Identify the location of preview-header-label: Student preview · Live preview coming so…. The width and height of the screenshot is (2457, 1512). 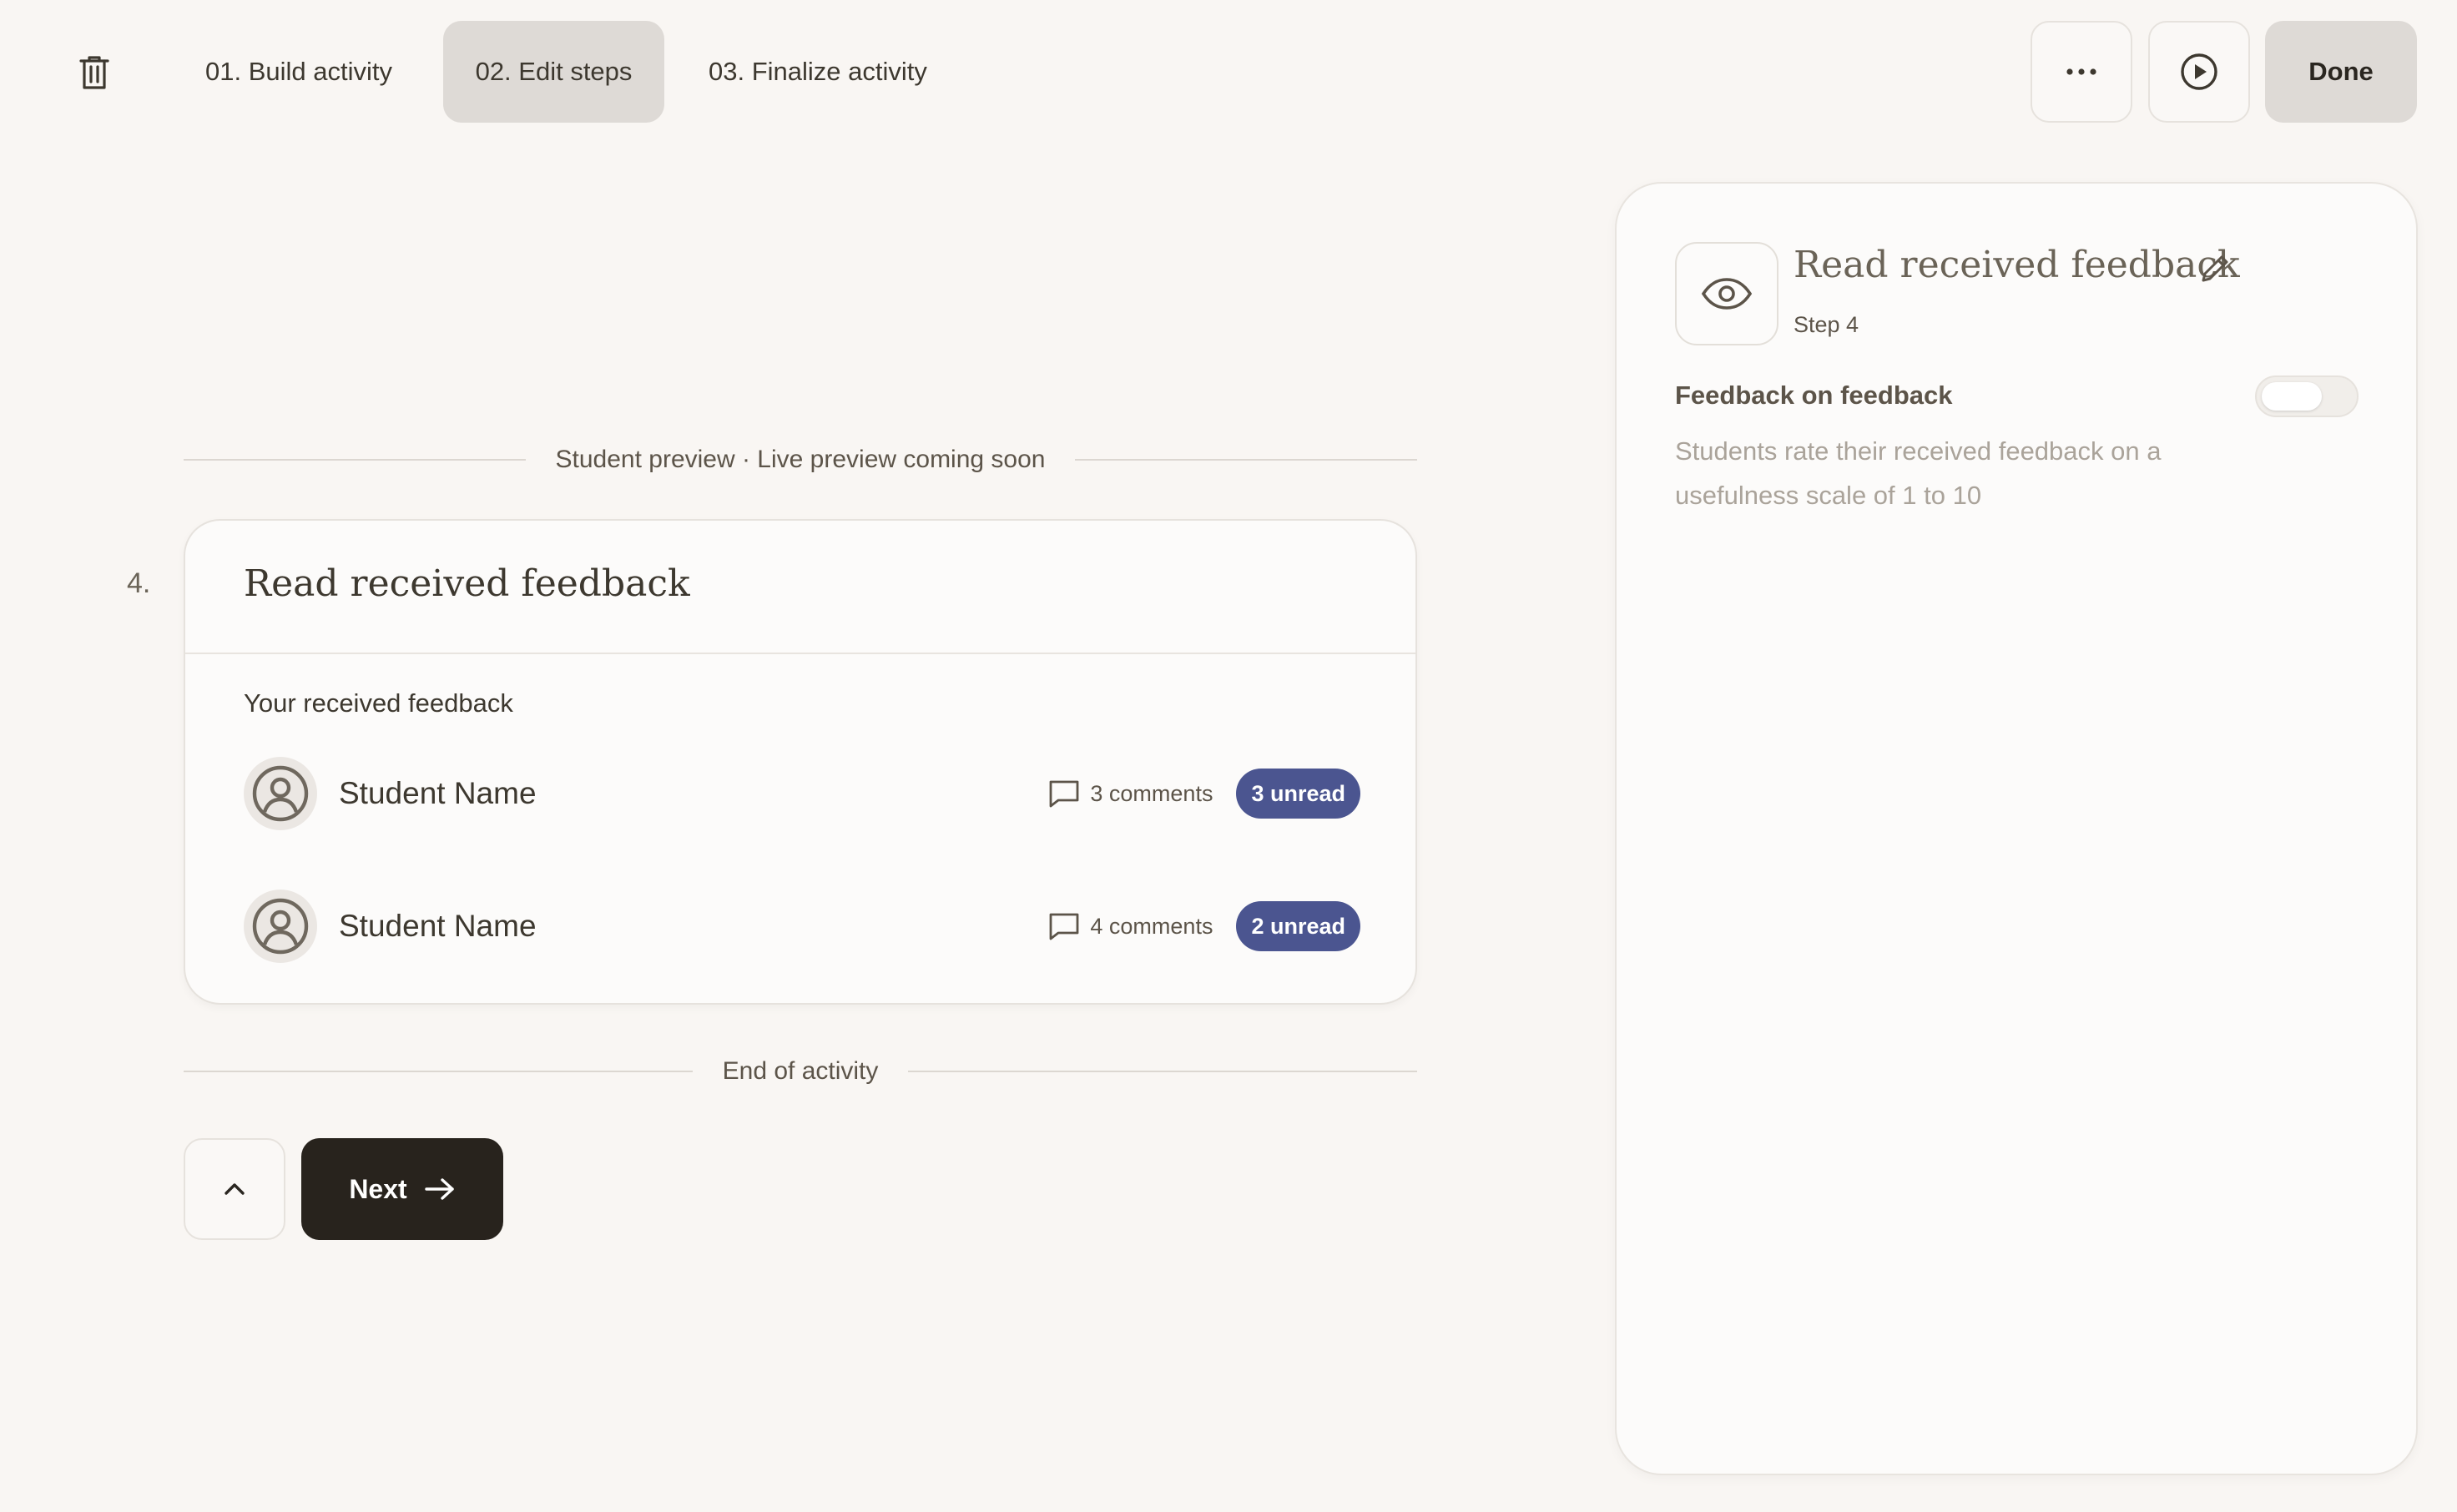
(800, 460).